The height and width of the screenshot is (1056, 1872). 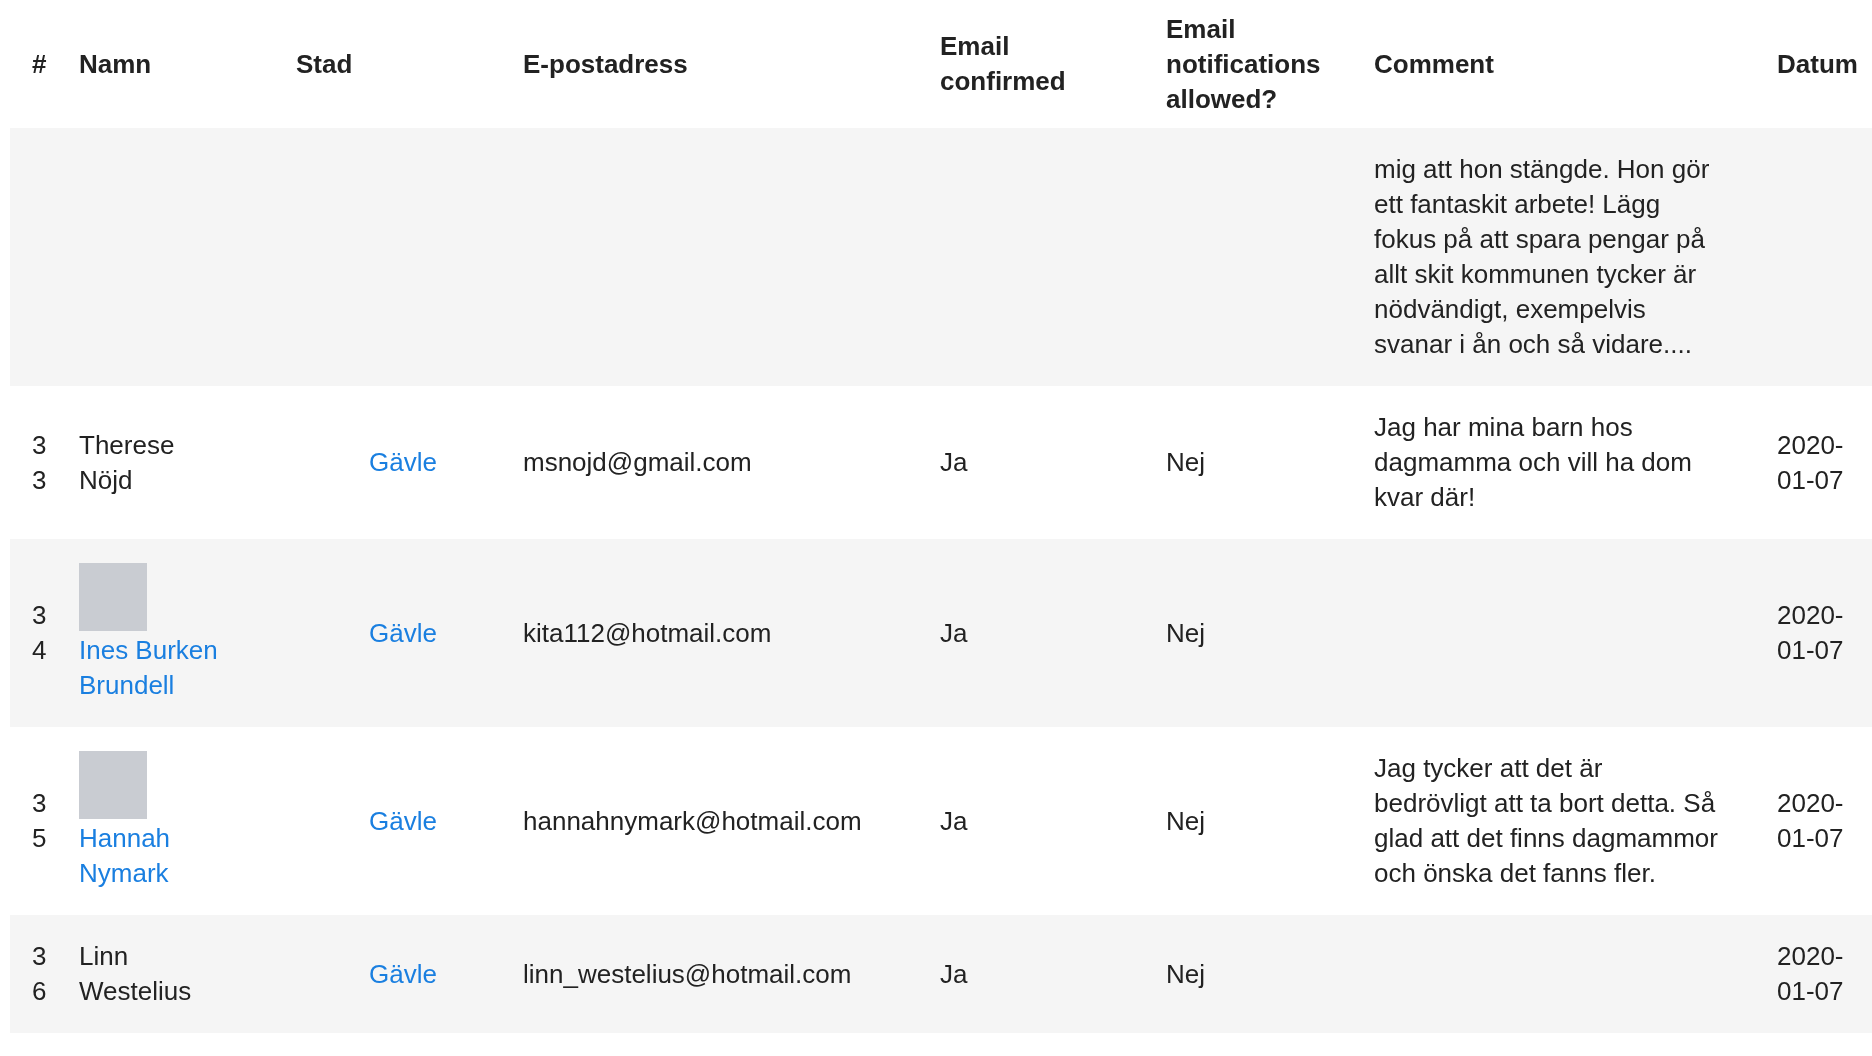 What do you see at coordinates (1243, 63) in the screenshot?
I see `column-header: Email notifications allowed?` at bounding box center [1243, 63].